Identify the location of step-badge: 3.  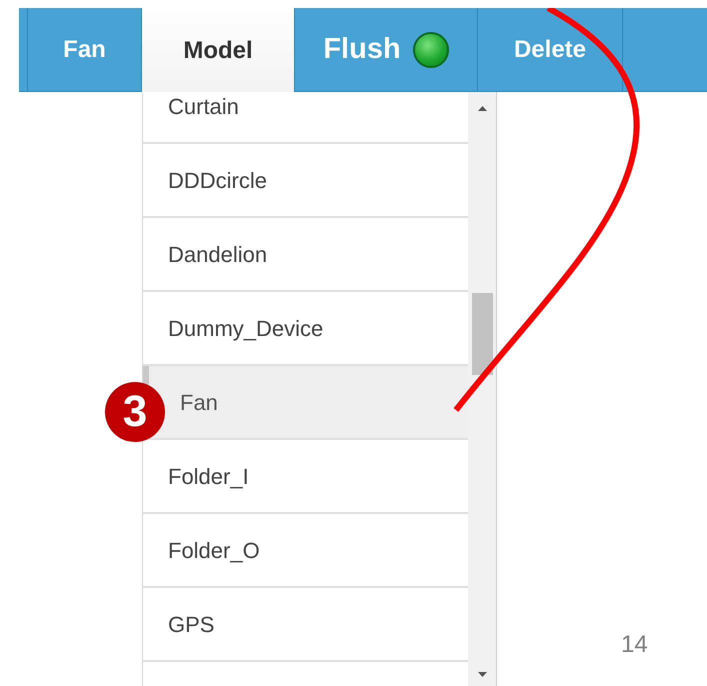
(135, 412).